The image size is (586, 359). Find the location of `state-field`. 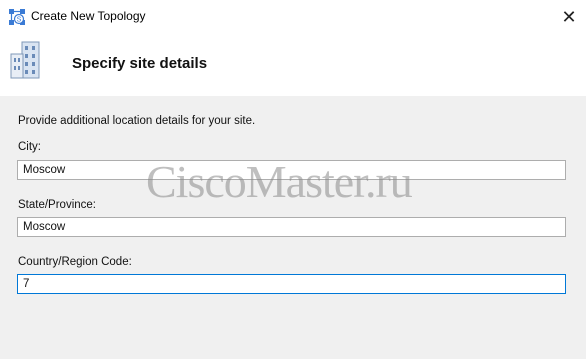

state-field is located at coordinates (291, 227).